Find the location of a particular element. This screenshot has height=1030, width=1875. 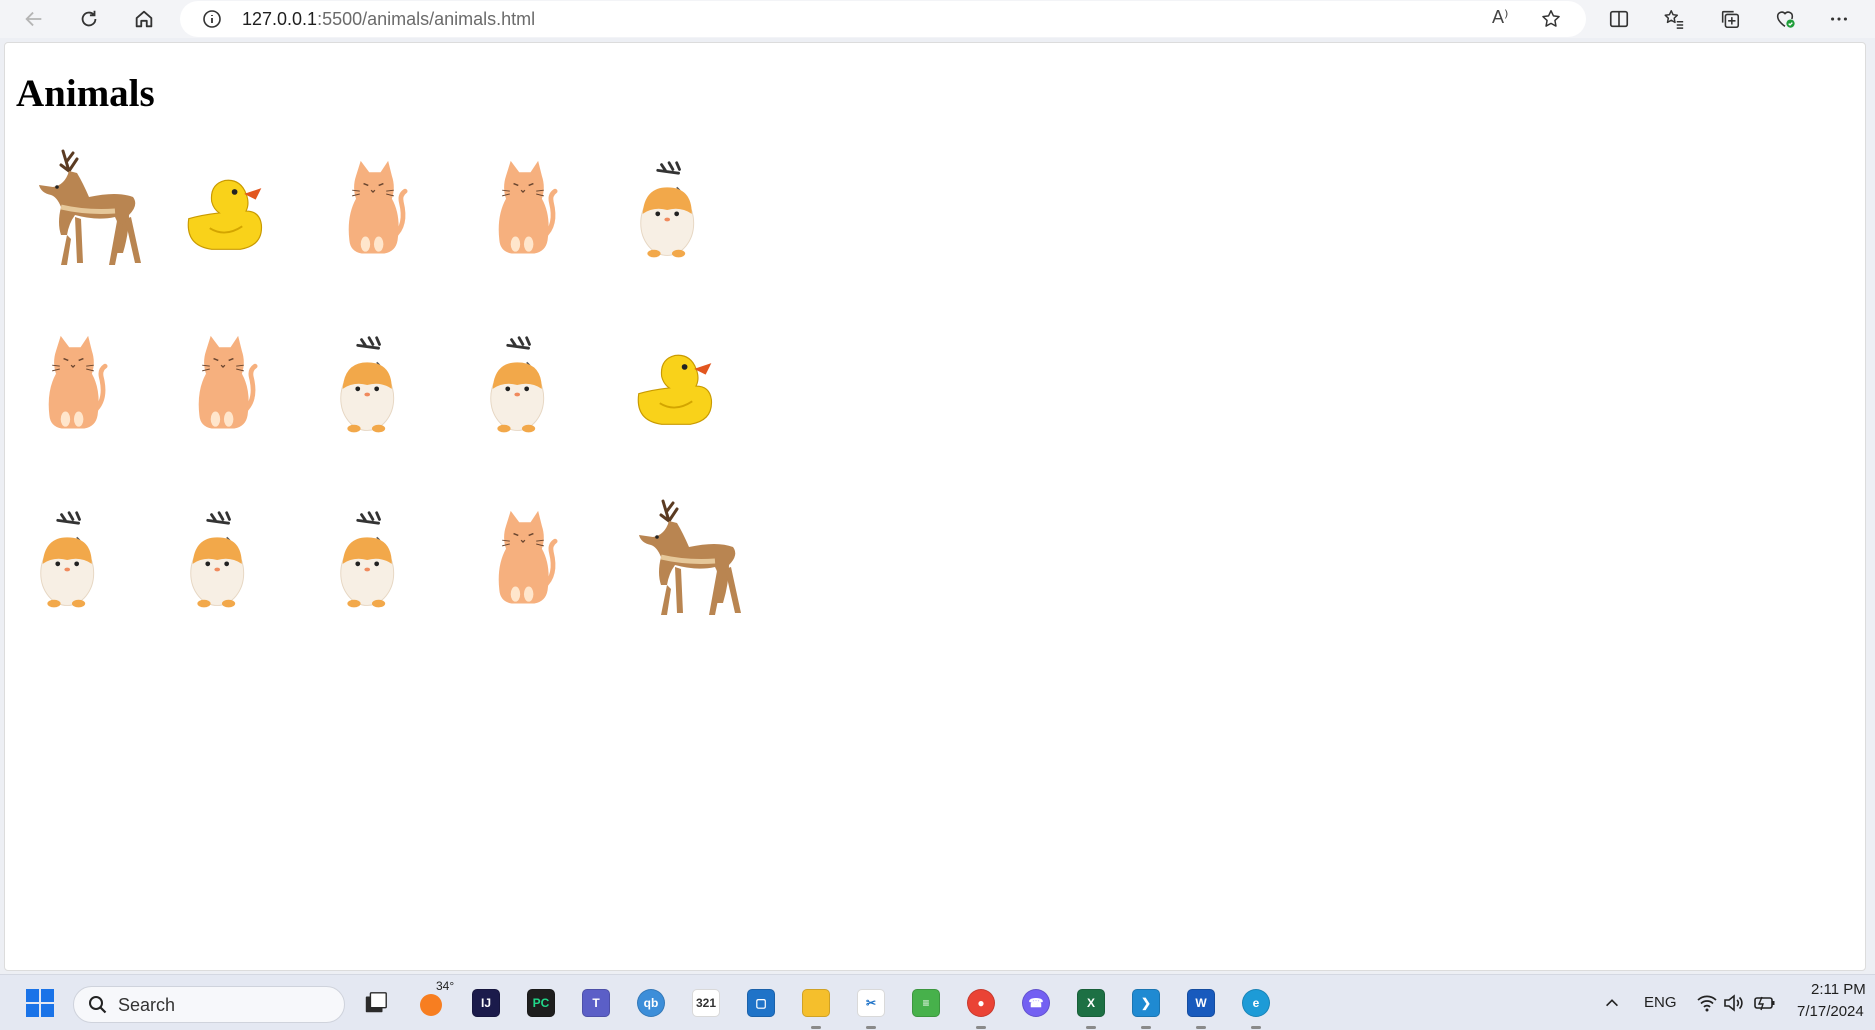

clock-time: 2:11 PM is located at coordinates (1838, 989).